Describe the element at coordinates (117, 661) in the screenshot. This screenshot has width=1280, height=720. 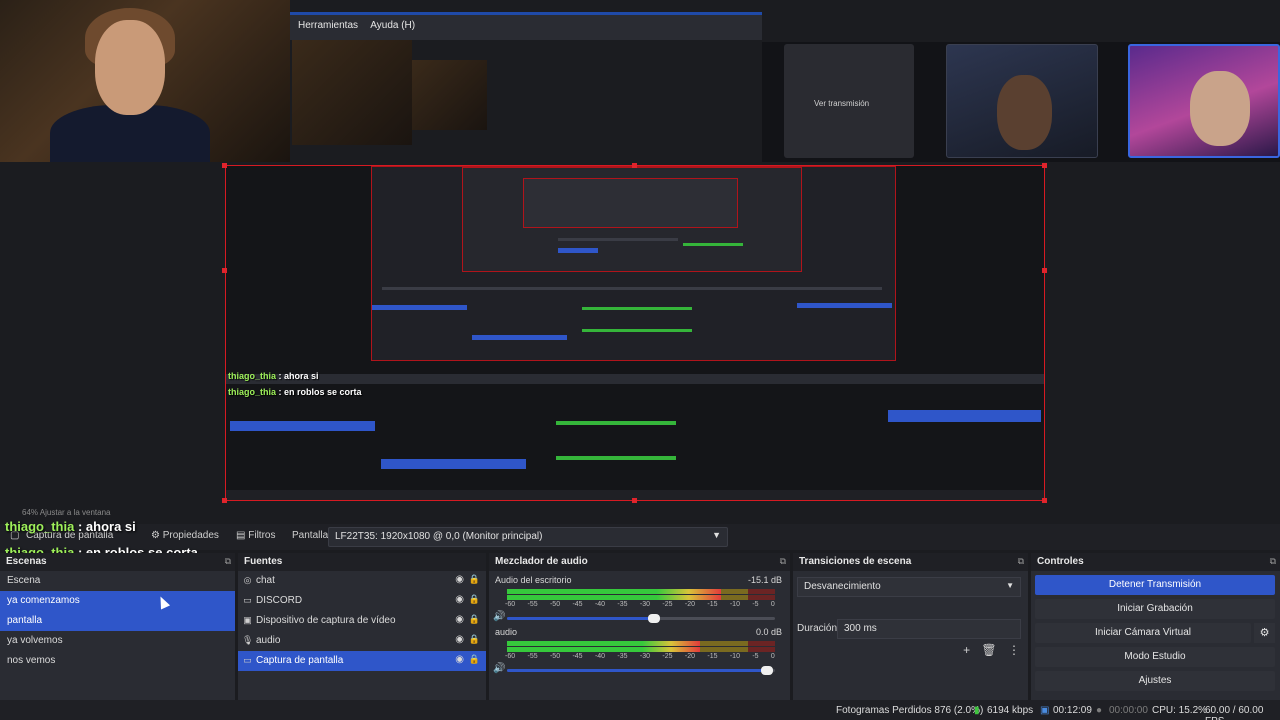
I see `scene-item: nos vemos` at that location.